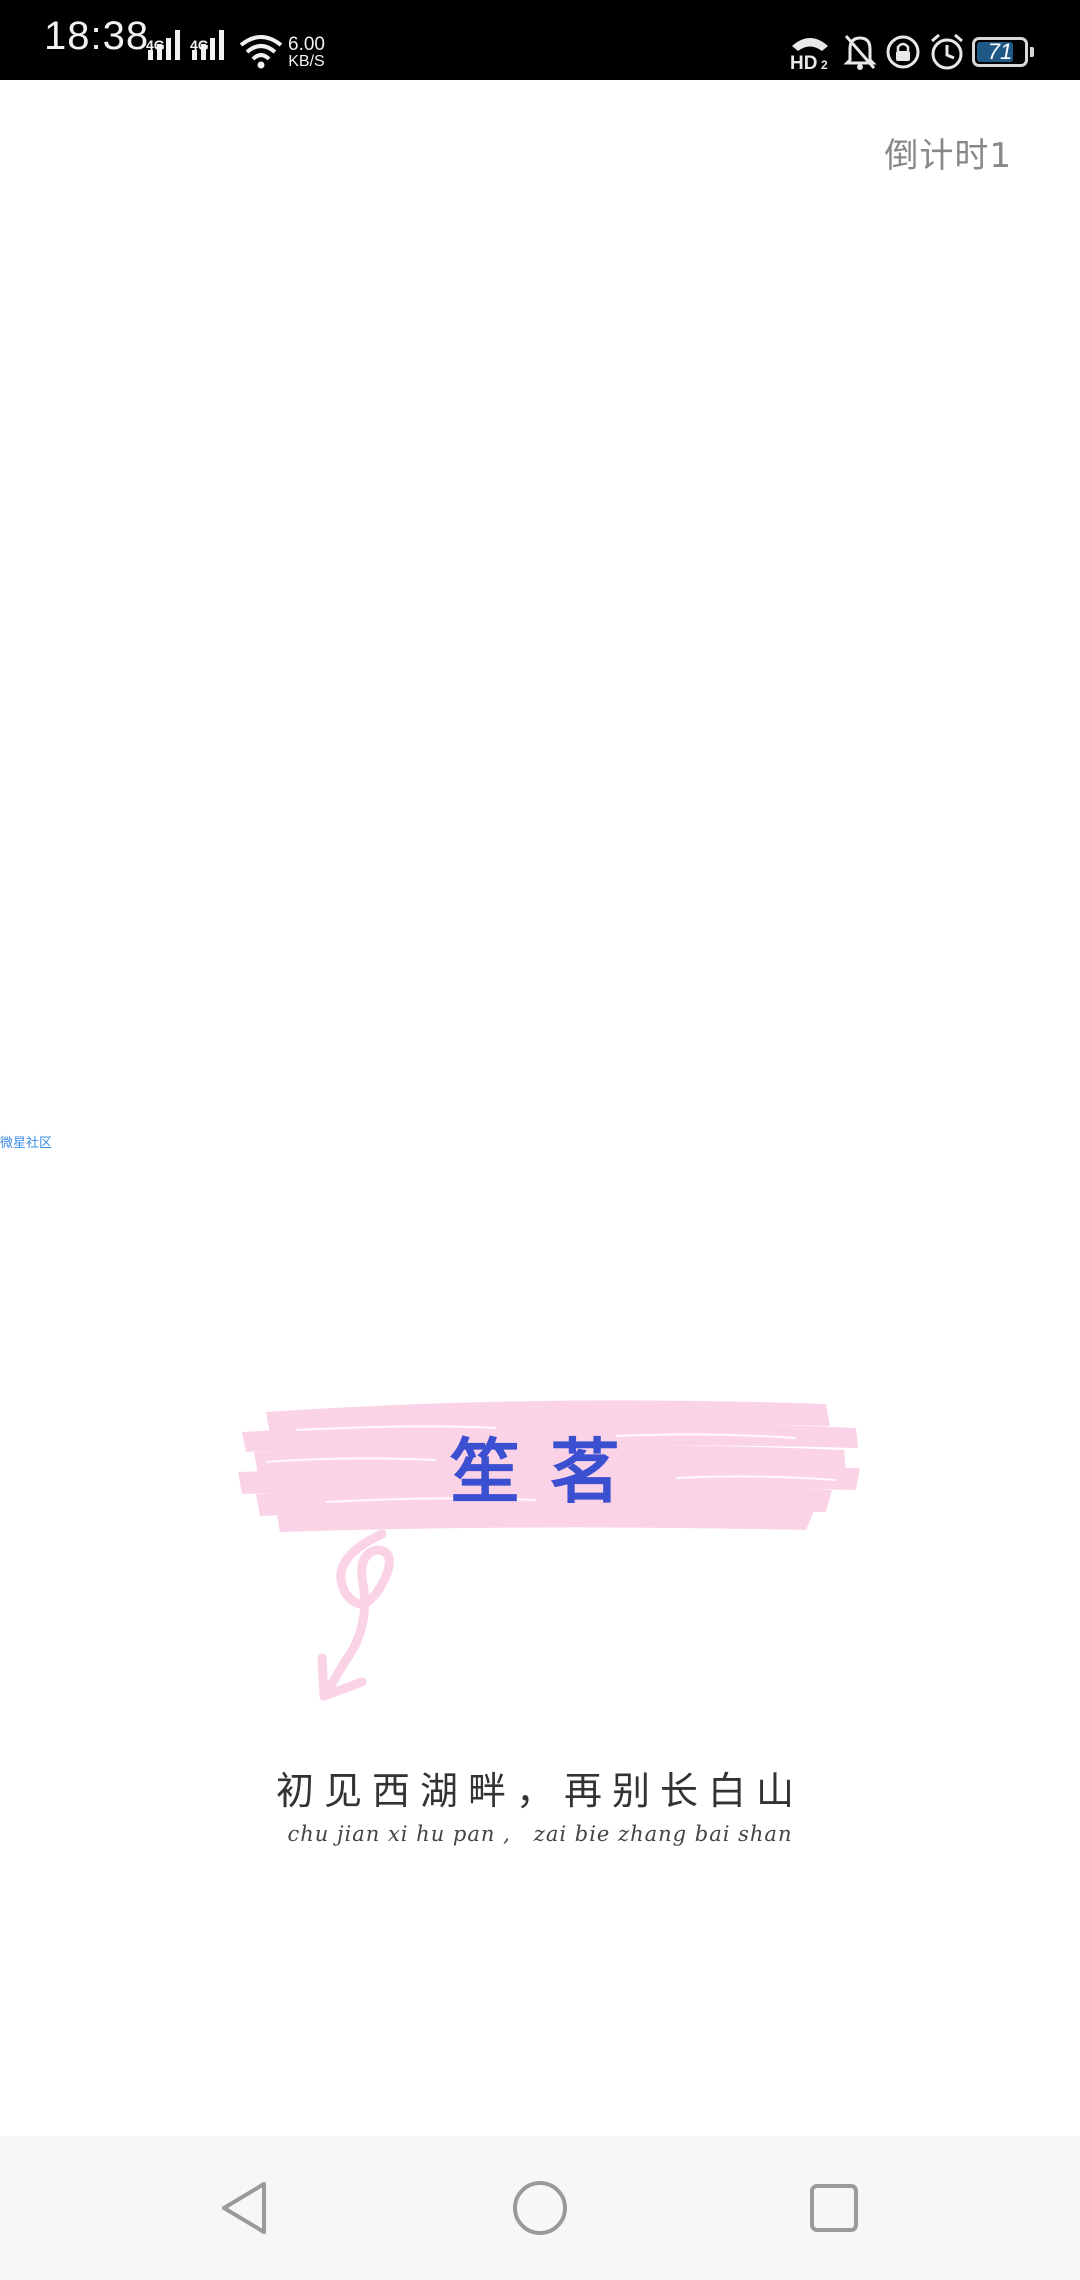 This screenshot has height=2280, width=1080. I want to click on recents-icon, so click(834, 2208).